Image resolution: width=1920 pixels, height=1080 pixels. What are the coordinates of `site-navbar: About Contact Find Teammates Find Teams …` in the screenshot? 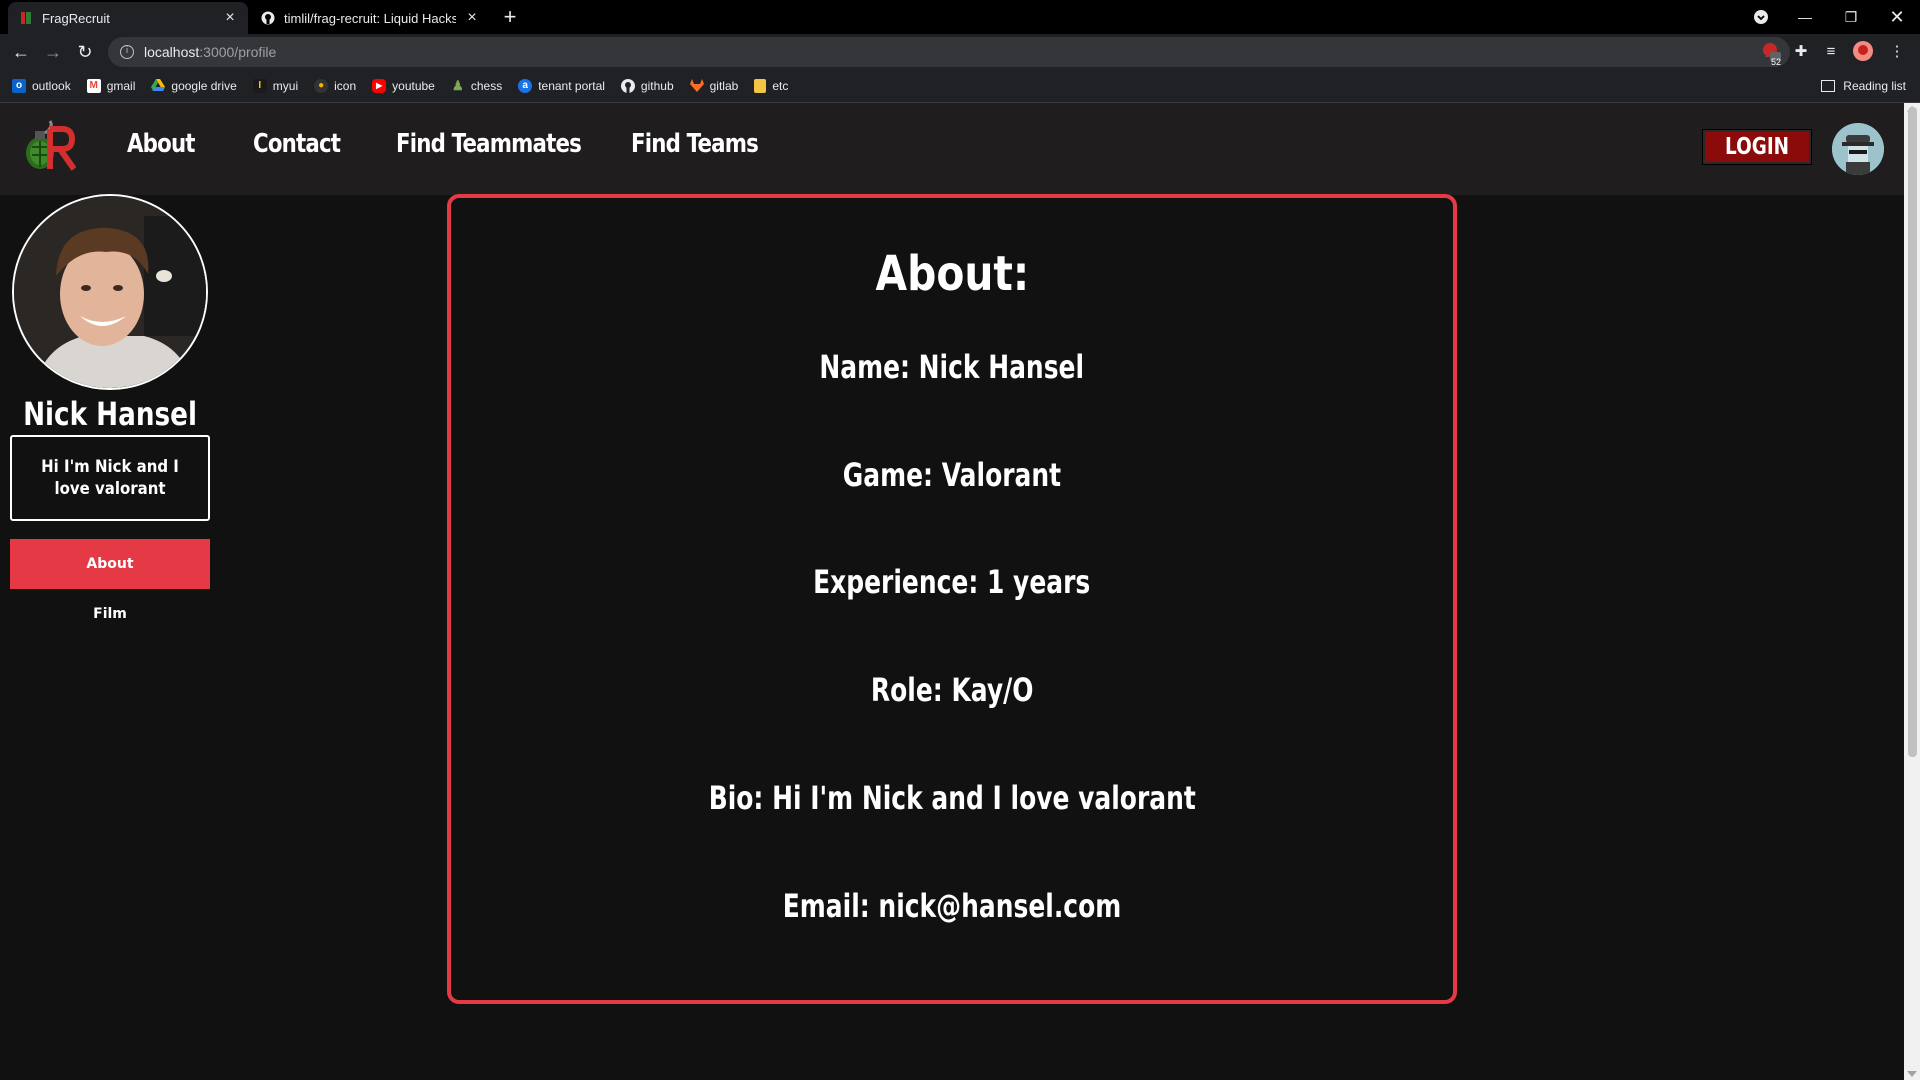 It's located at (952, 149).